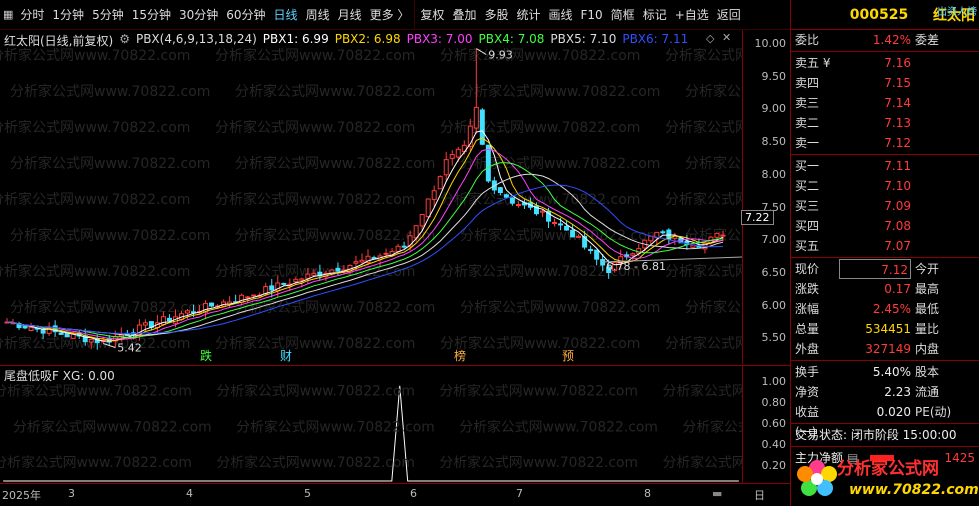 The image size is (979, 506). What do you see at coordinates (807, 289) in the screenshot?
I see `stat-row-label: 涨跌` at bounding box center [807, 289].